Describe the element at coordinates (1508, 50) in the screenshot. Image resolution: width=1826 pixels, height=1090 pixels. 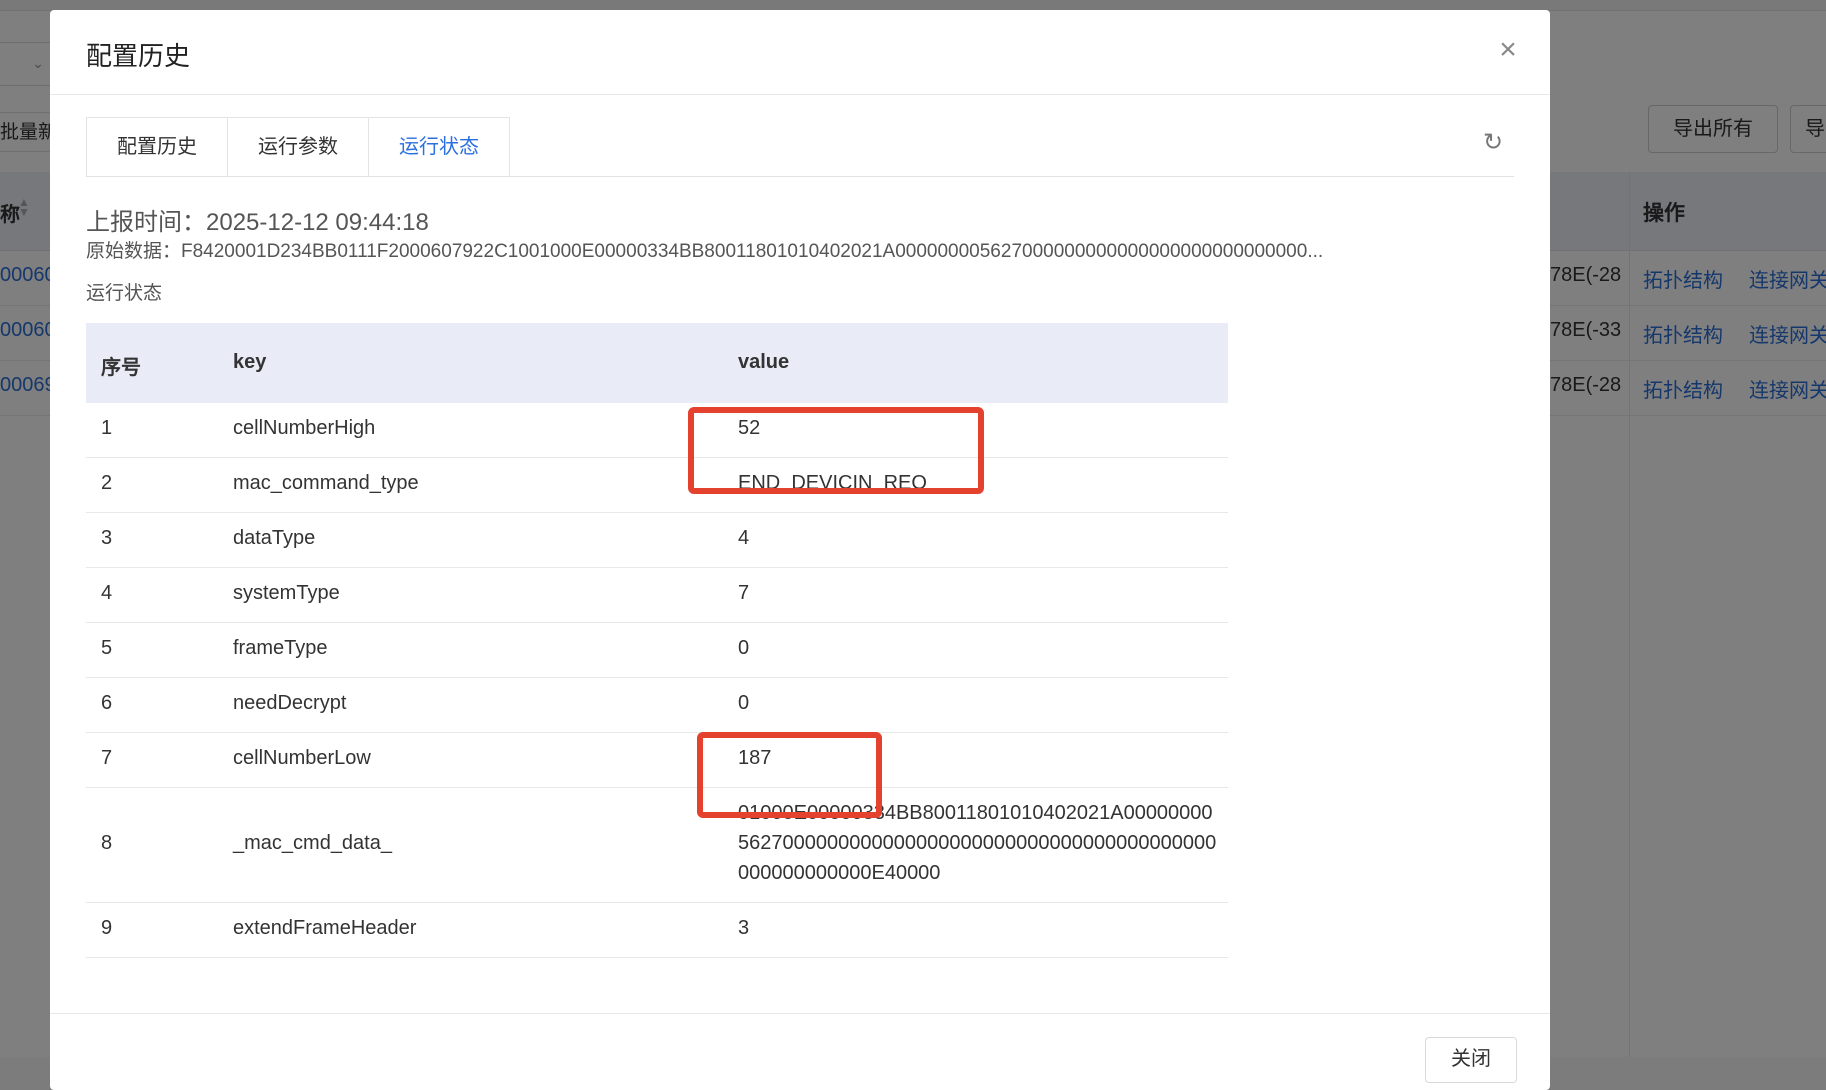
I see `close-icon: ×` at that location.